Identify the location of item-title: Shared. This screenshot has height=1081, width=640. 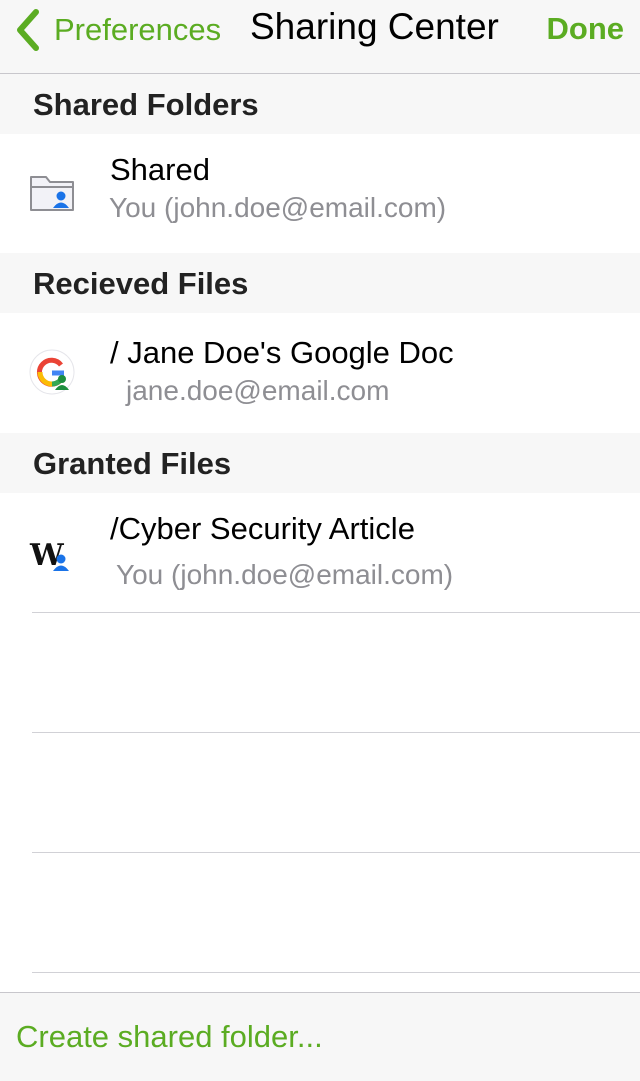
(160, 169).